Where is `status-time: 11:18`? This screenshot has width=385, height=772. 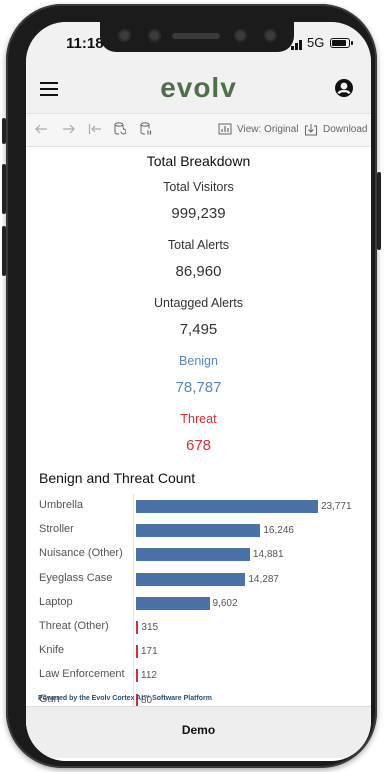 status-time: 11:18 is located at coordinates (85, 43).